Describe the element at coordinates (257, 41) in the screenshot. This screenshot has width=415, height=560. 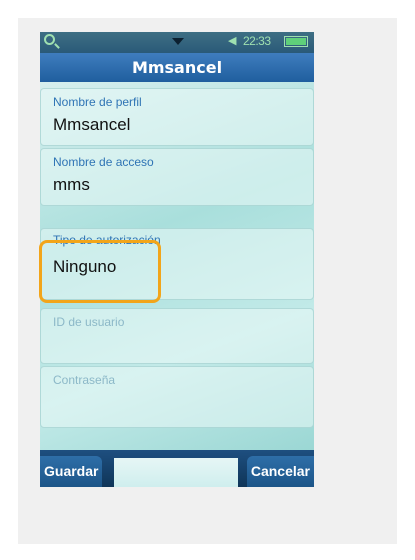
I see `status-time: 22:33` at that location.